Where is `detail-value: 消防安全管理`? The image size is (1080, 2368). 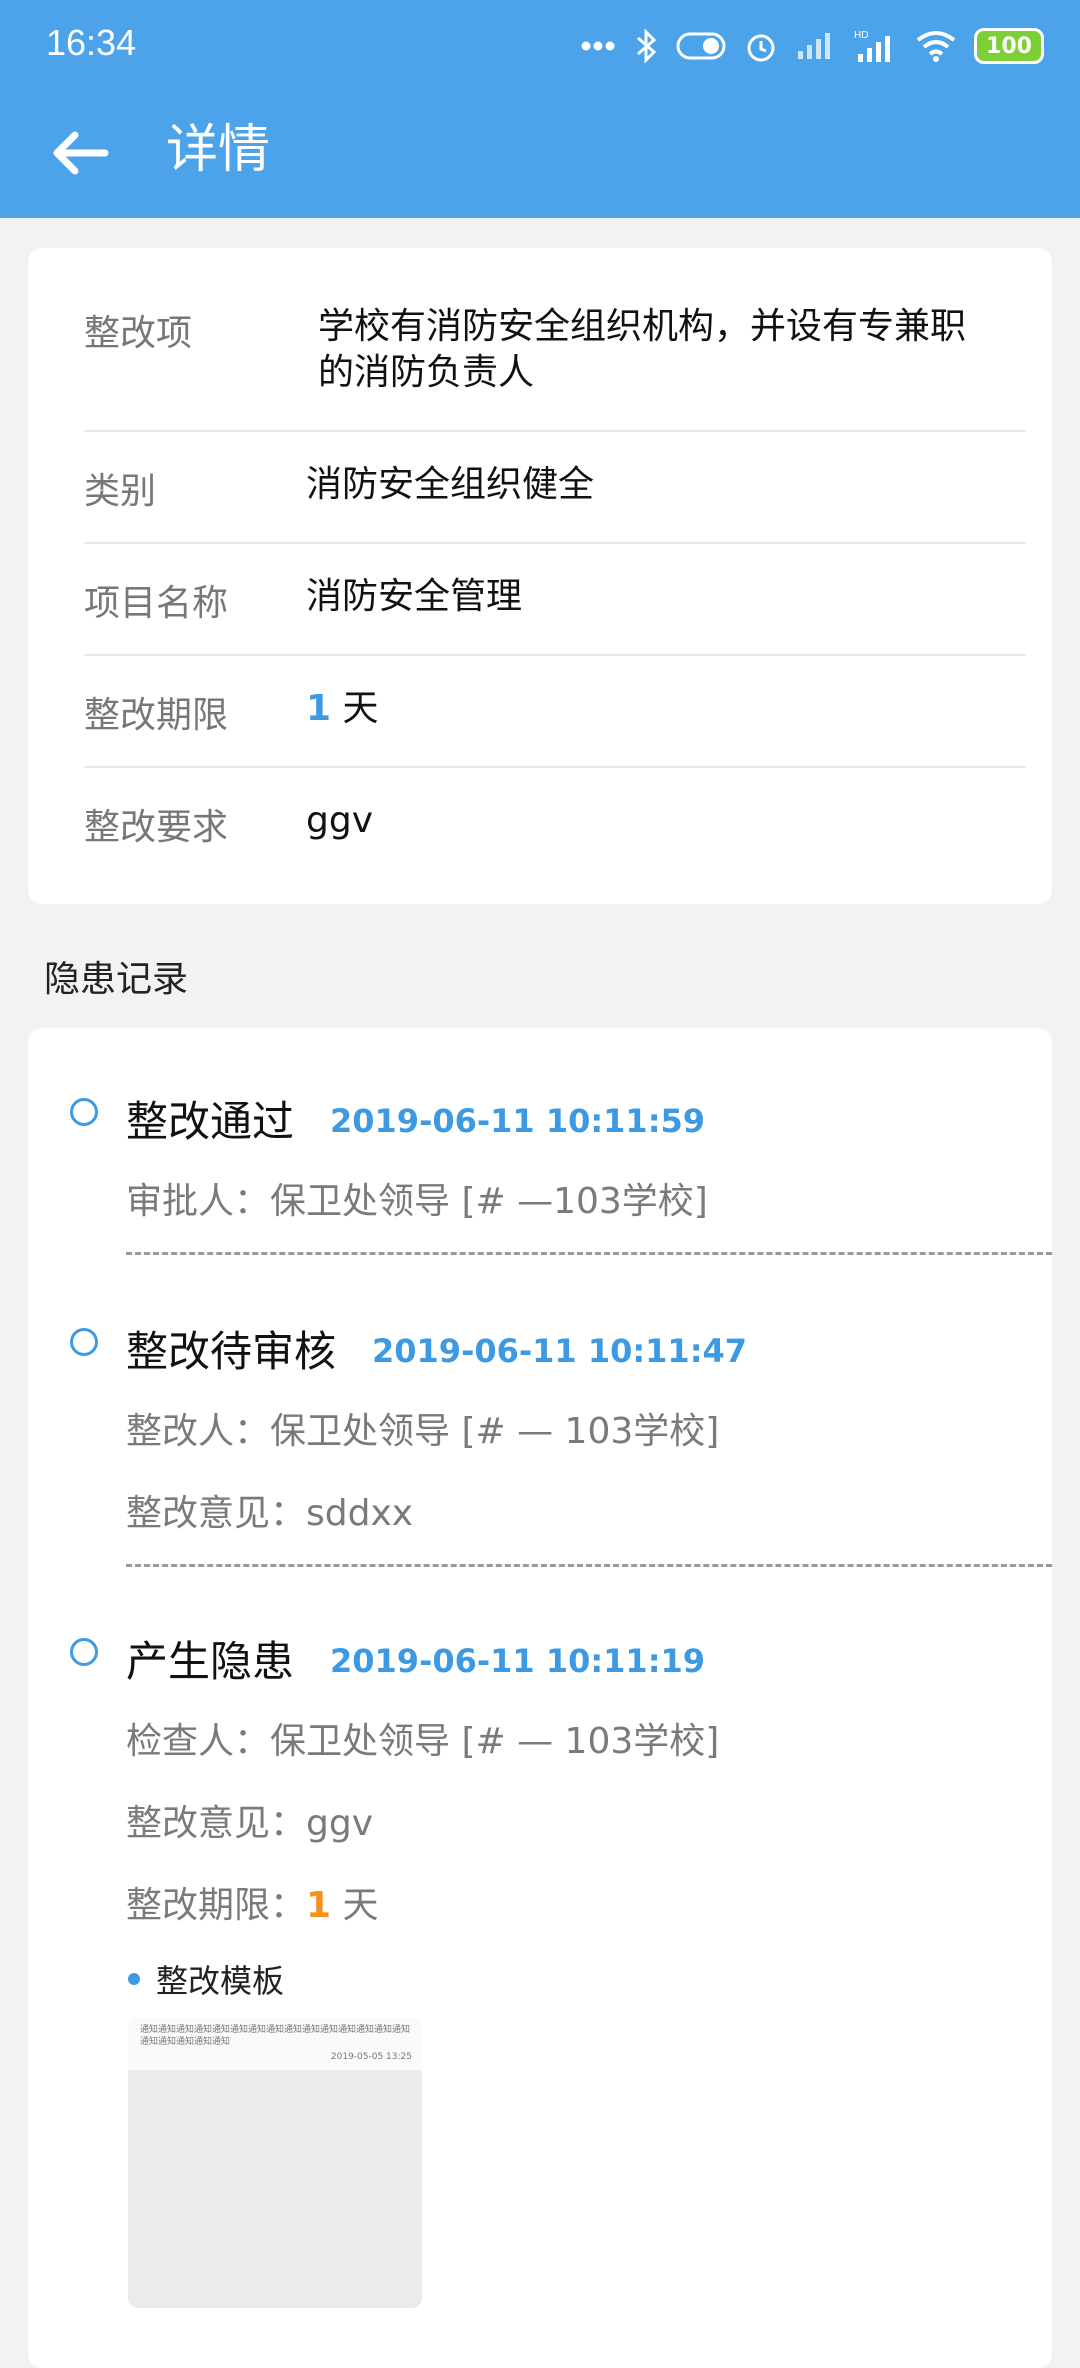 detail-value: 消防安全管理 is located at coordinates (414, 596).